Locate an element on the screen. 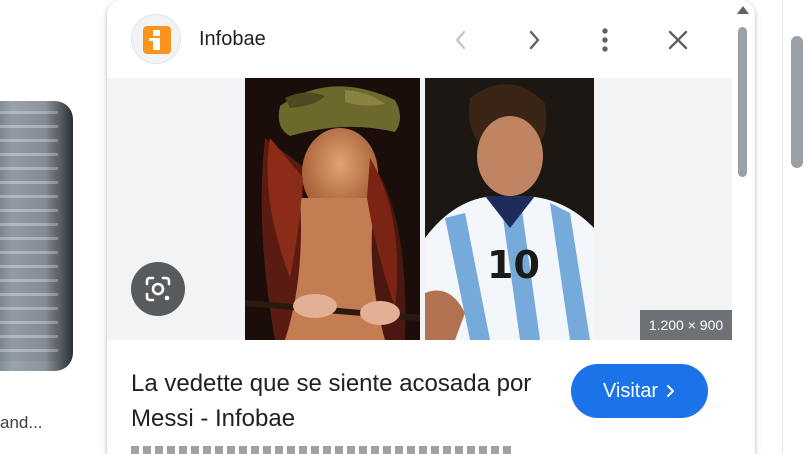 This screenshot has width=808, height=454. google-lens-button is located at coordinates (158, 289).